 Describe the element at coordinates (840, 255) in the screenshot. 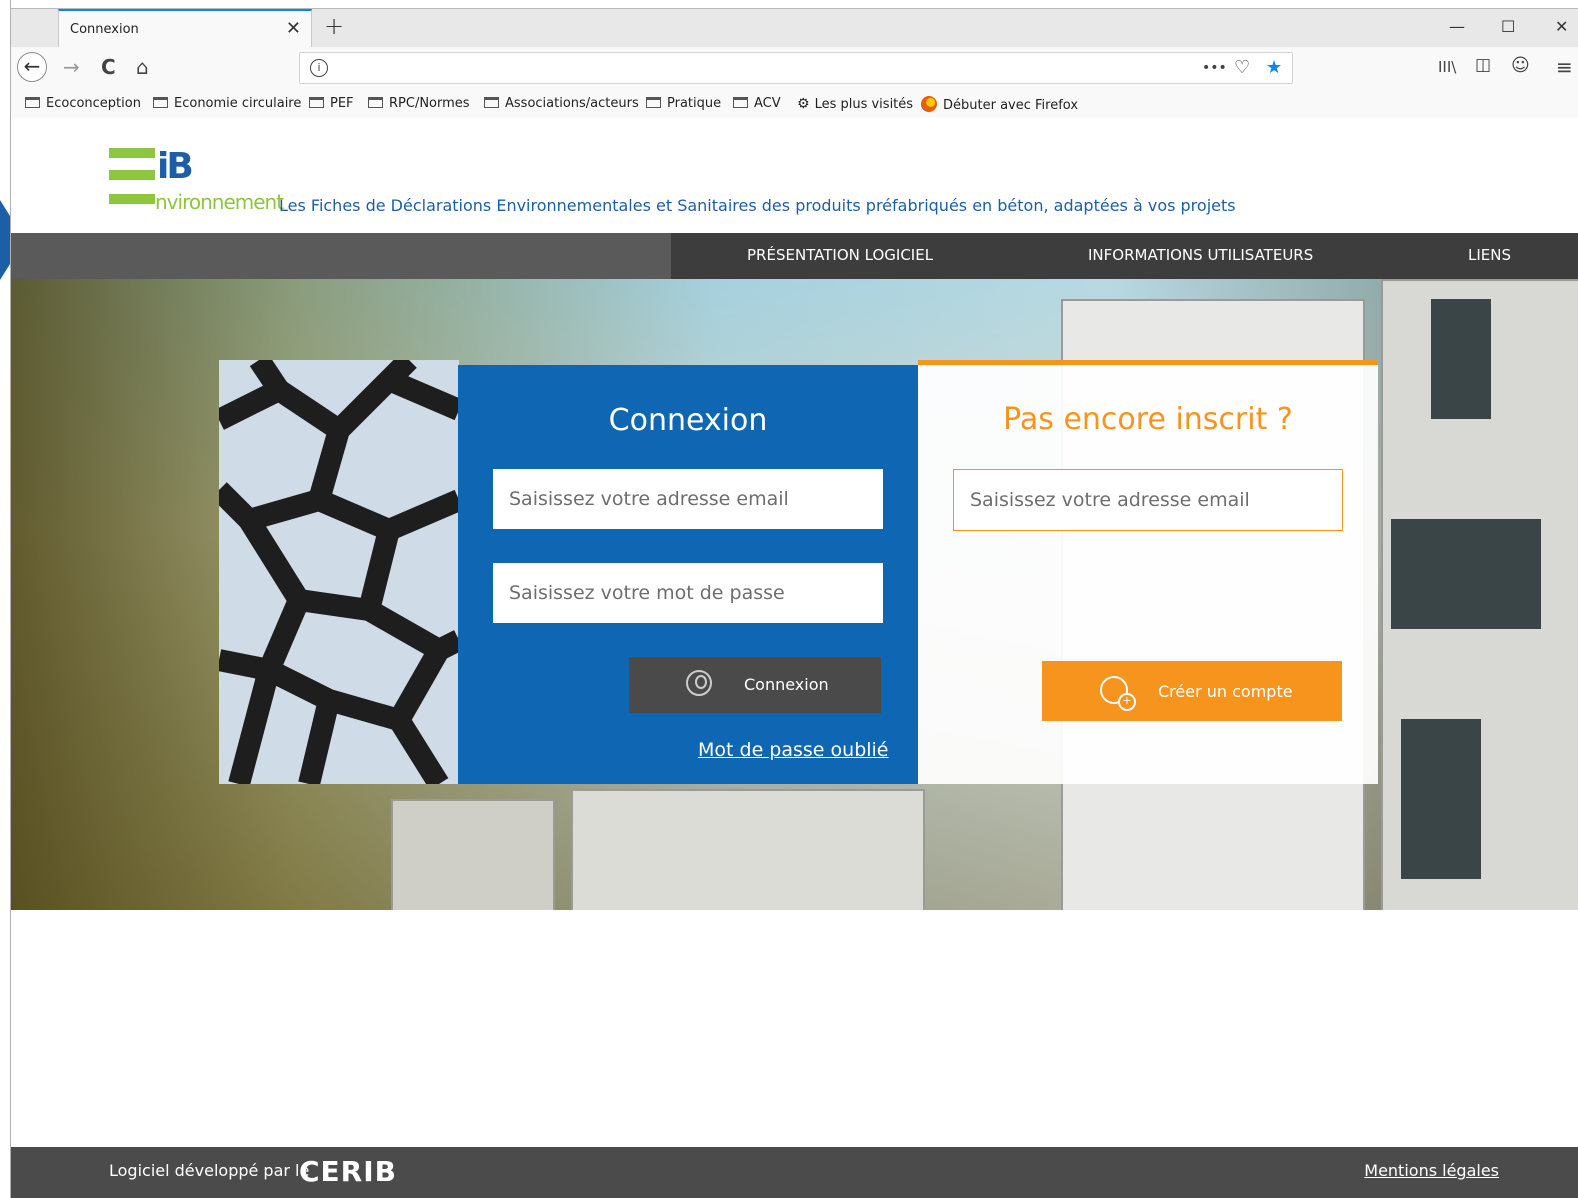

I see `menu-item-presentation: PRÉSENTATION LOGICIEL` at that location.